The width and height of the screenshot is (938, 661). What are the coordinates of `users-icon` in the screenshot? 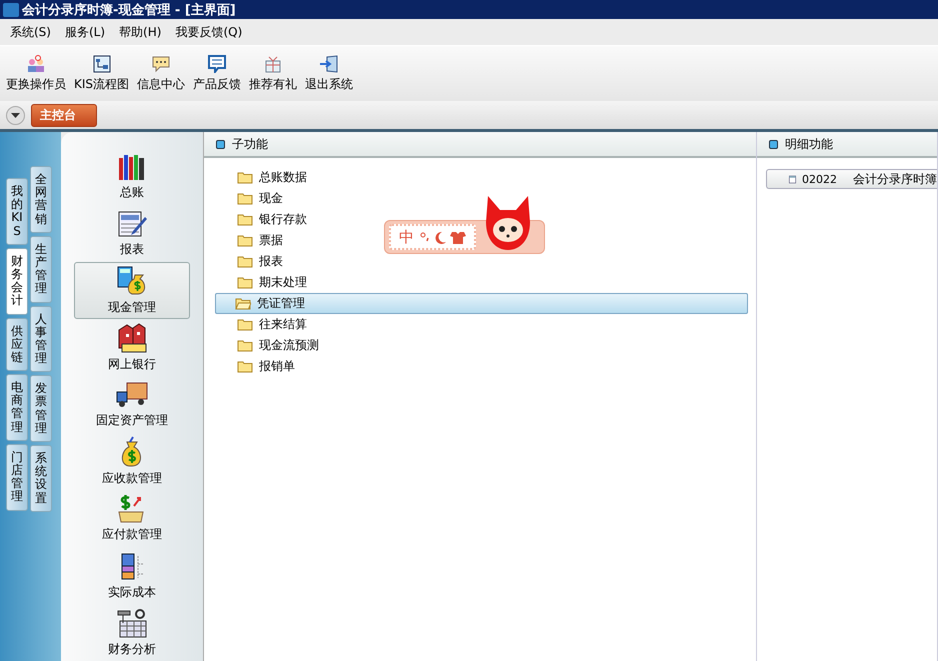 It's located at (36, 63).